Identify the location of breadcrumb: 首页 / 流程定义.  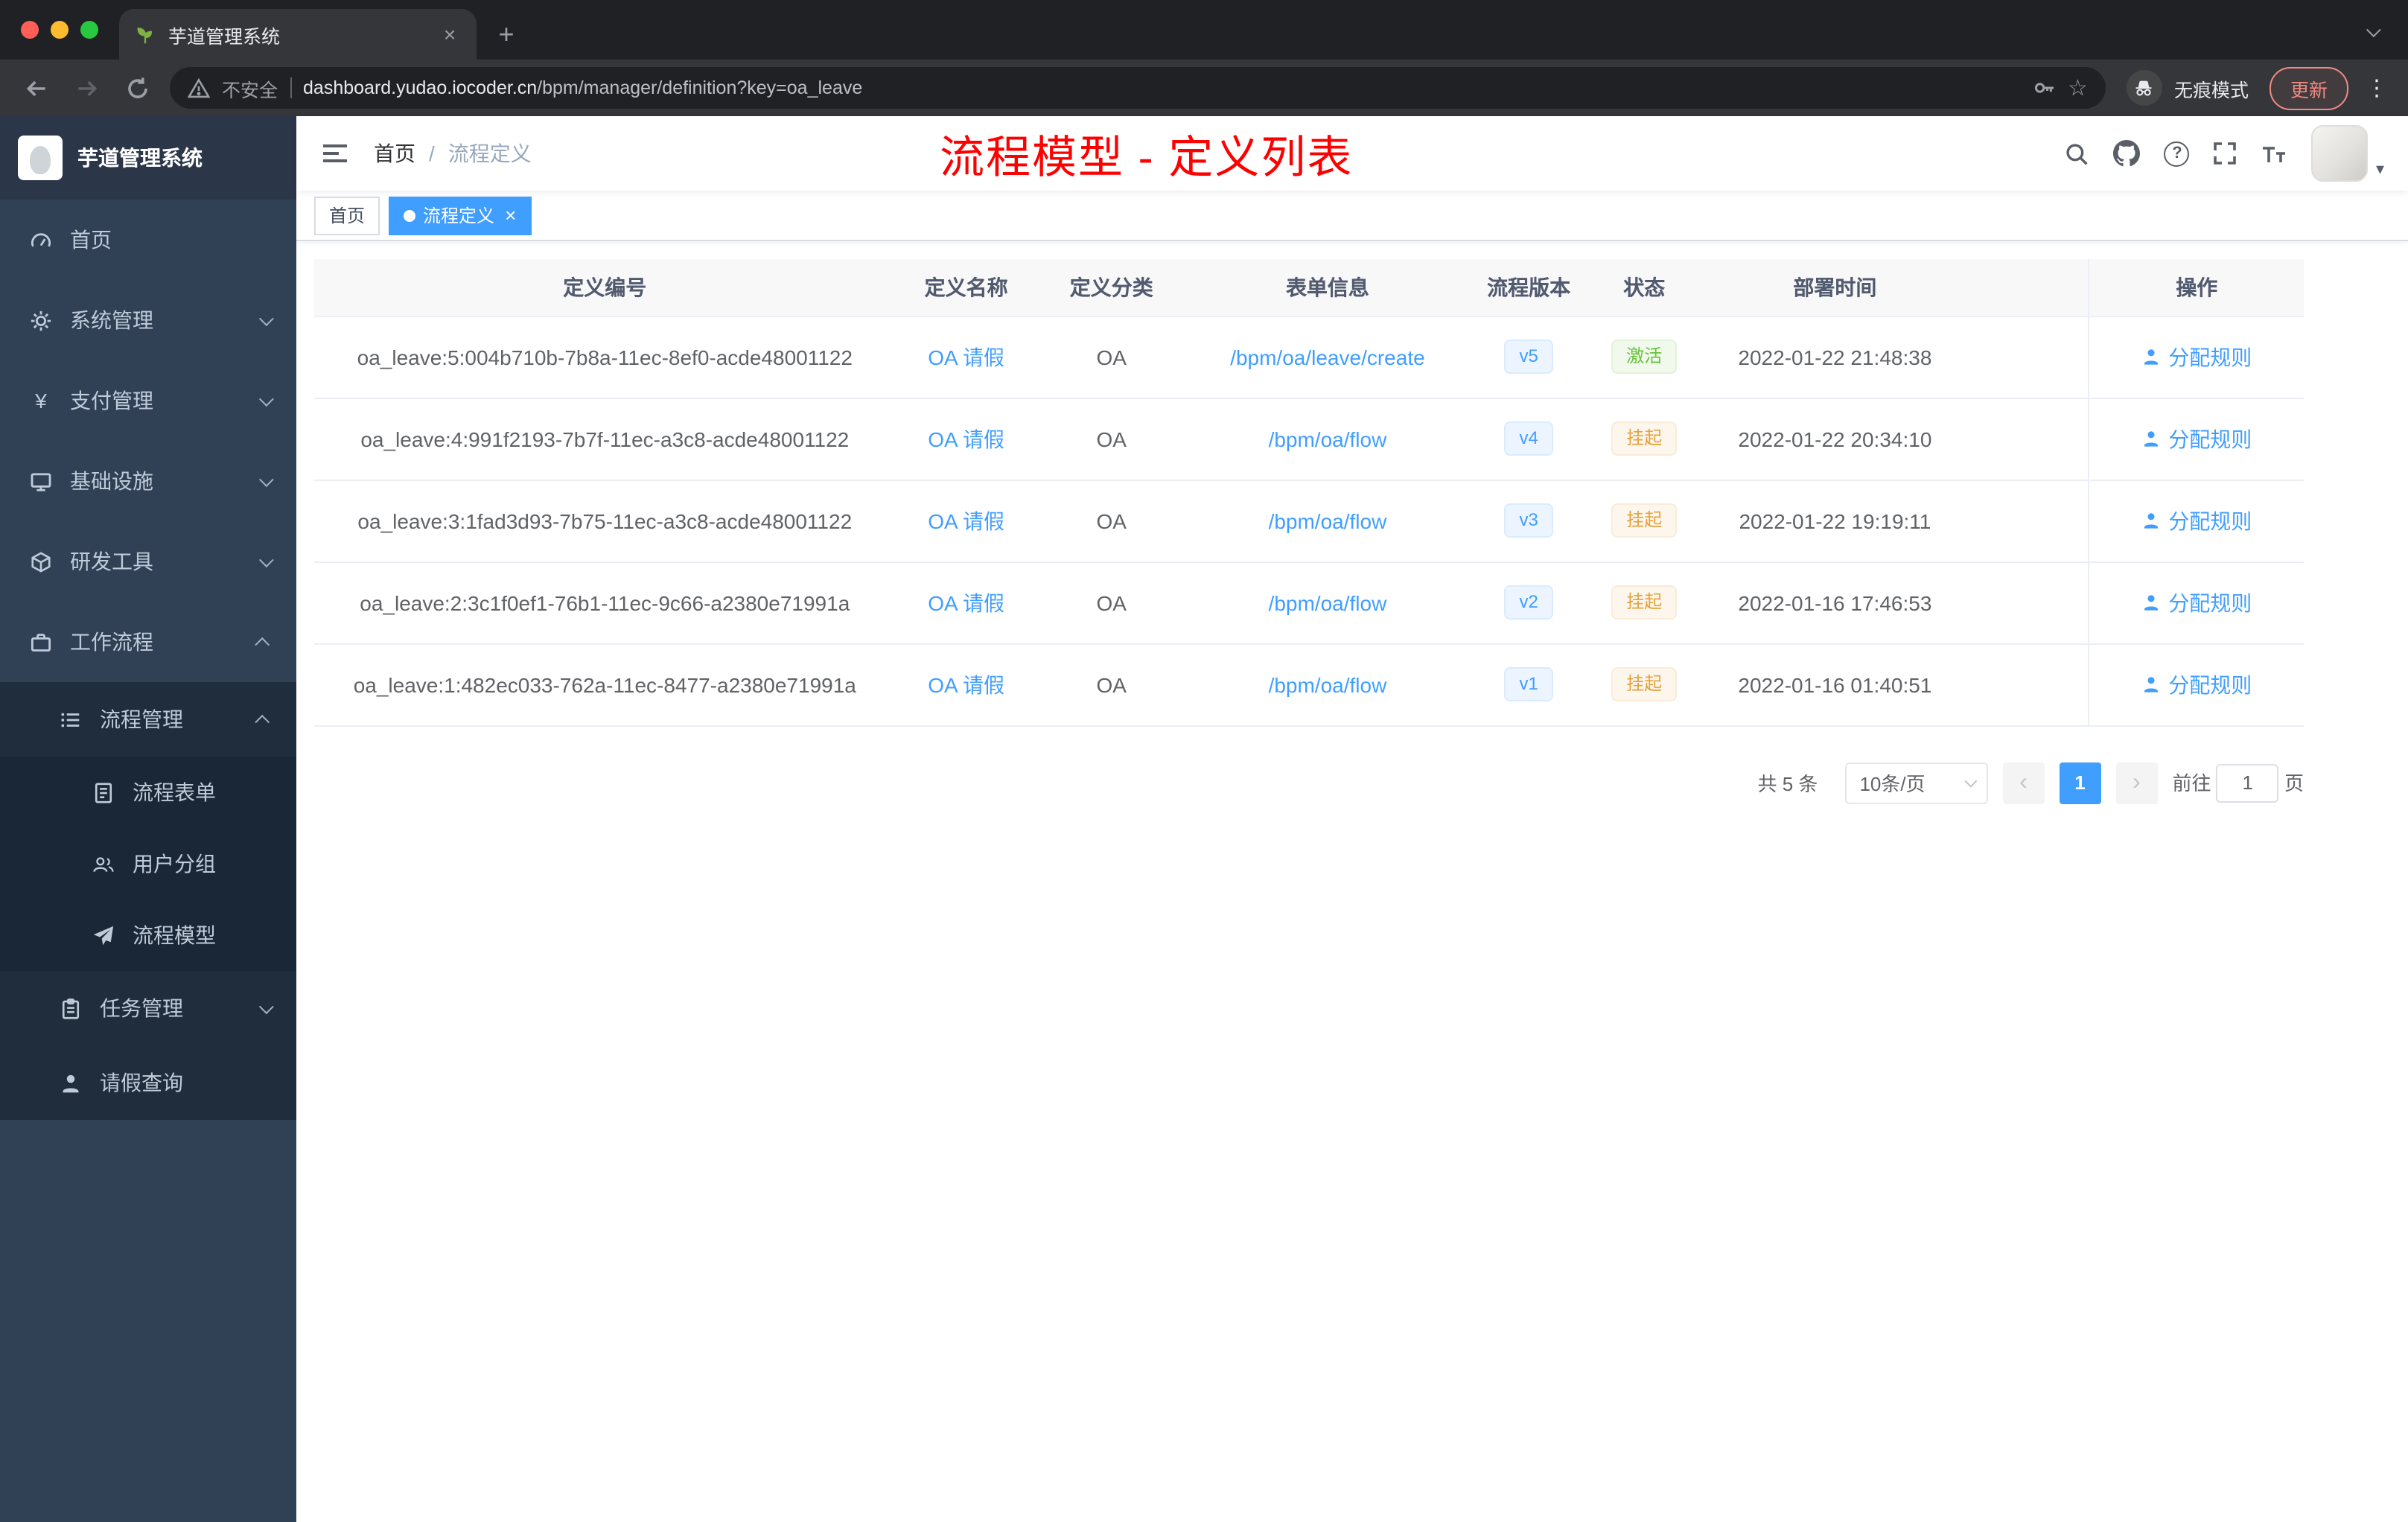
(453, 153).